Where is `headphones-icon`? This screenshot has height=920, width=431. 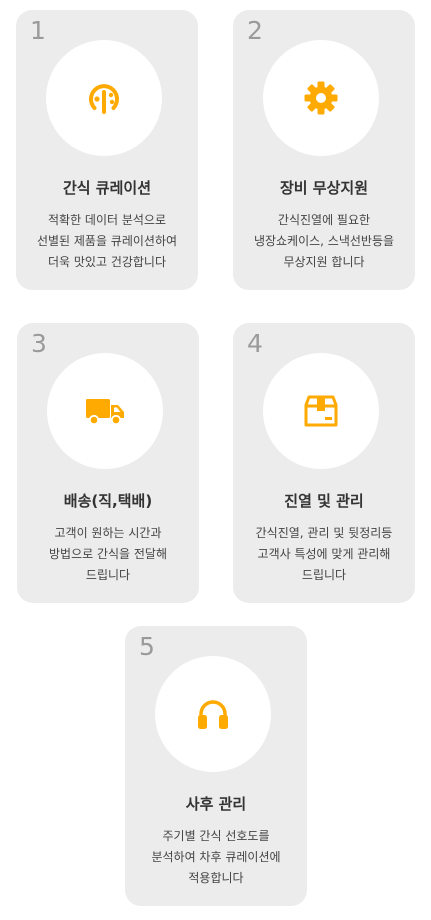
headphones-icon is located at coordinates (213, 714).